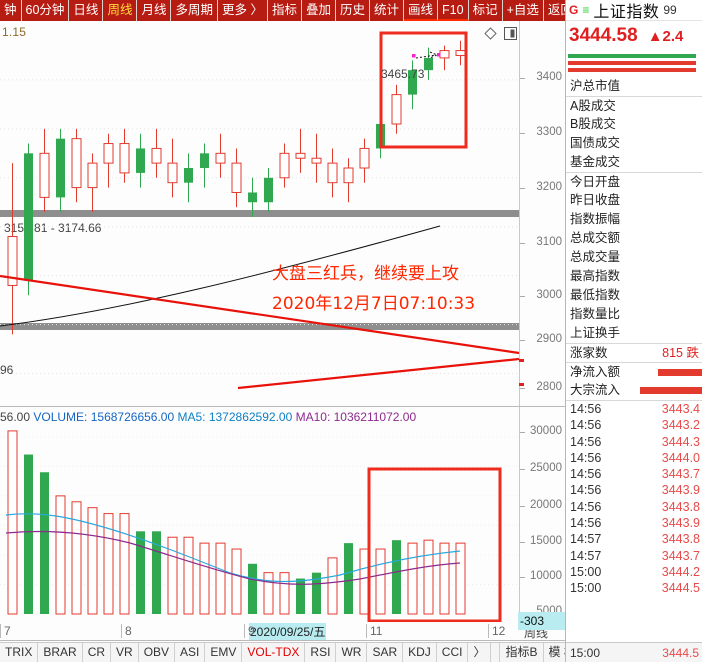 Image resolution: width=702 pixels, height=662 pixels. I want to click on indicator-tab-cr: CR, so click(97, 652).